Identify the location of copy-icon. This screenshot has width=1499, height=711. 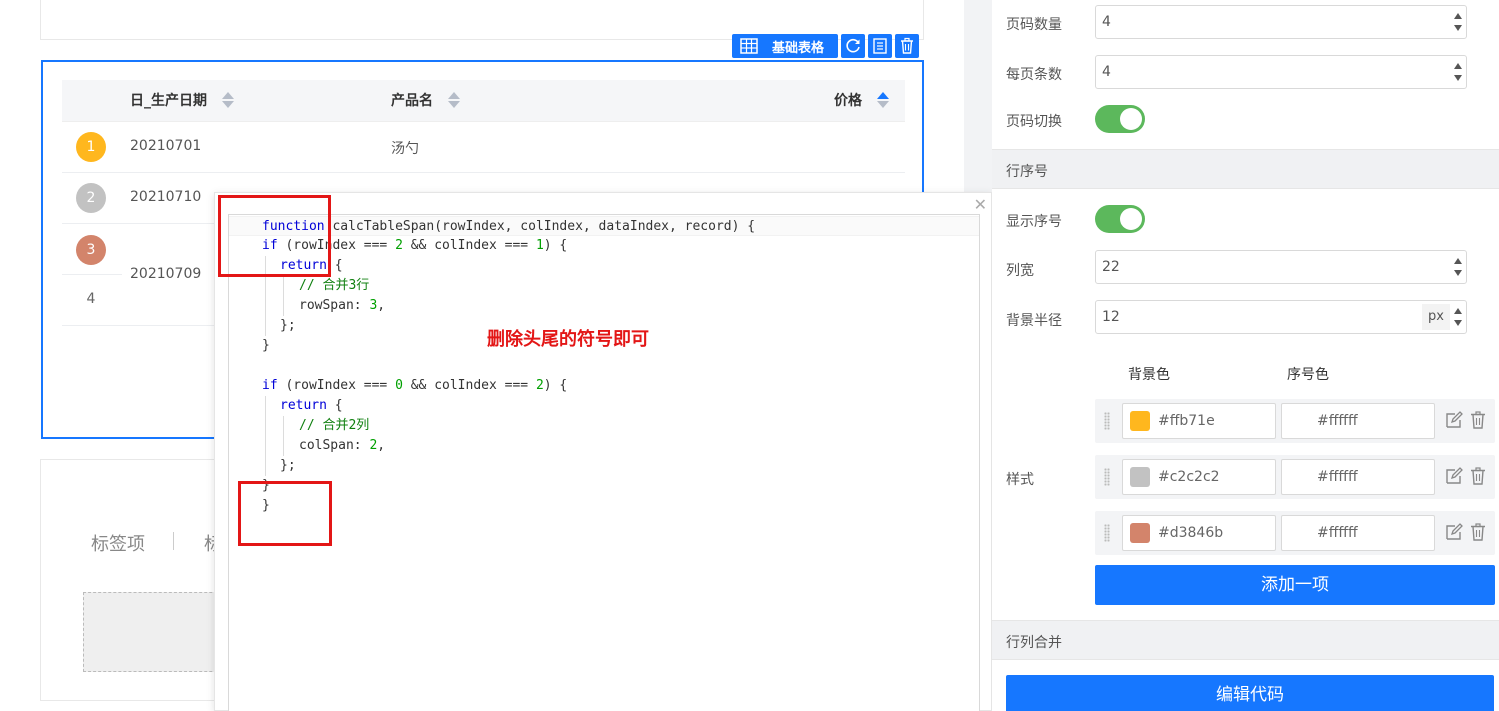
(880, 46).